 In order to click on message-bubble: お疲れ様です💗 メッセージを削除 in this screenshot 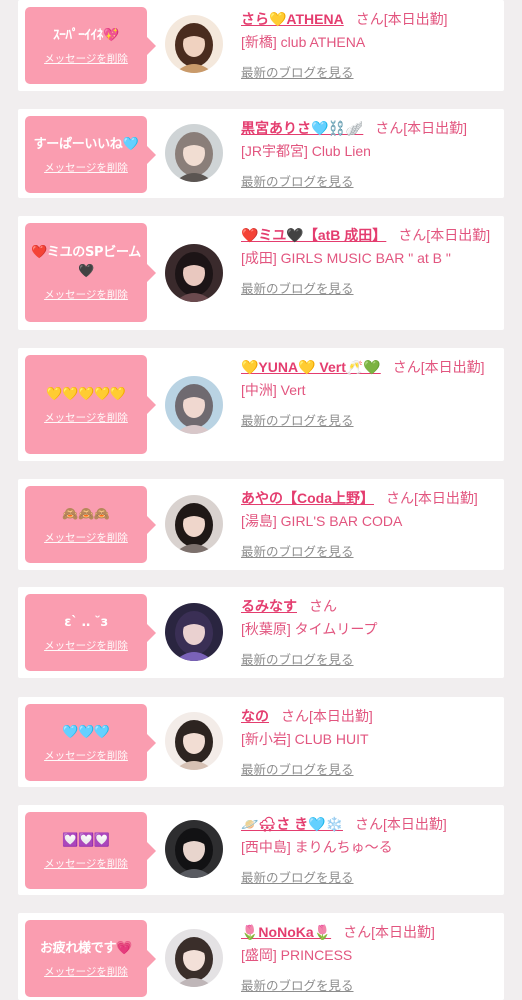, I will do `click(90, 958)`.